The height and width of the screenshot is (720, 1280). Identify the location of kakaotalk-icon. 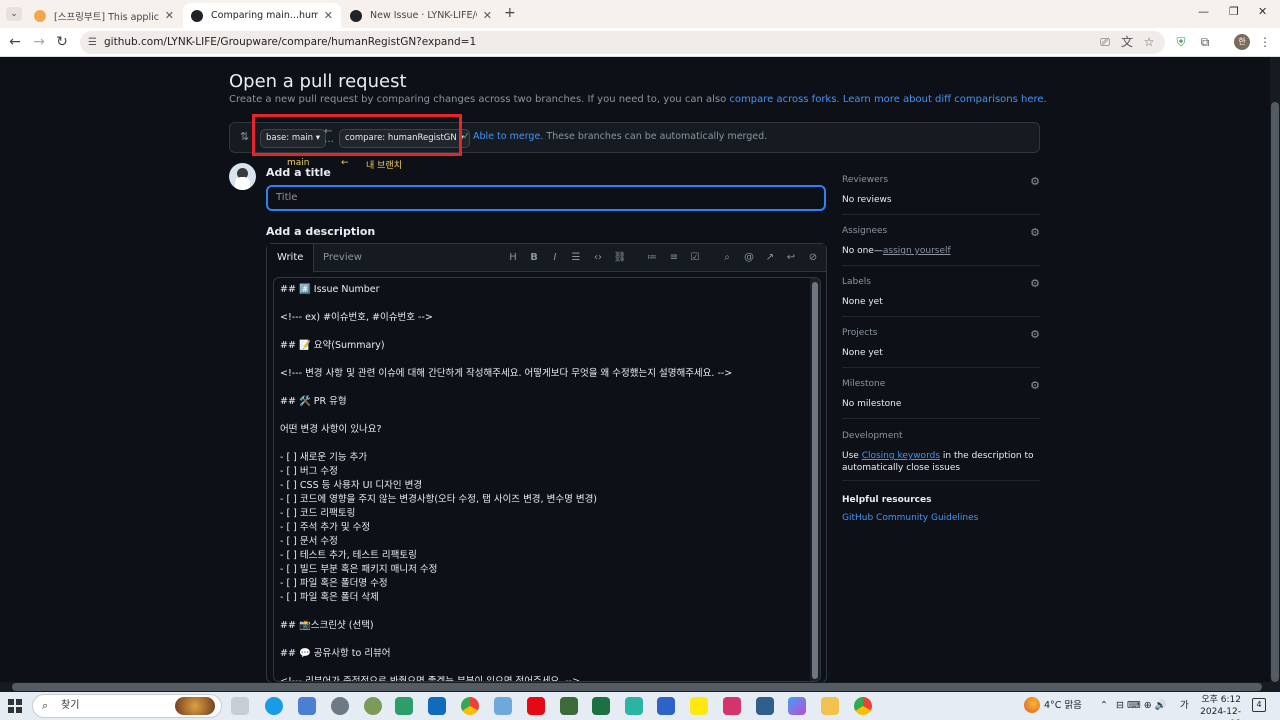
(699, 706).